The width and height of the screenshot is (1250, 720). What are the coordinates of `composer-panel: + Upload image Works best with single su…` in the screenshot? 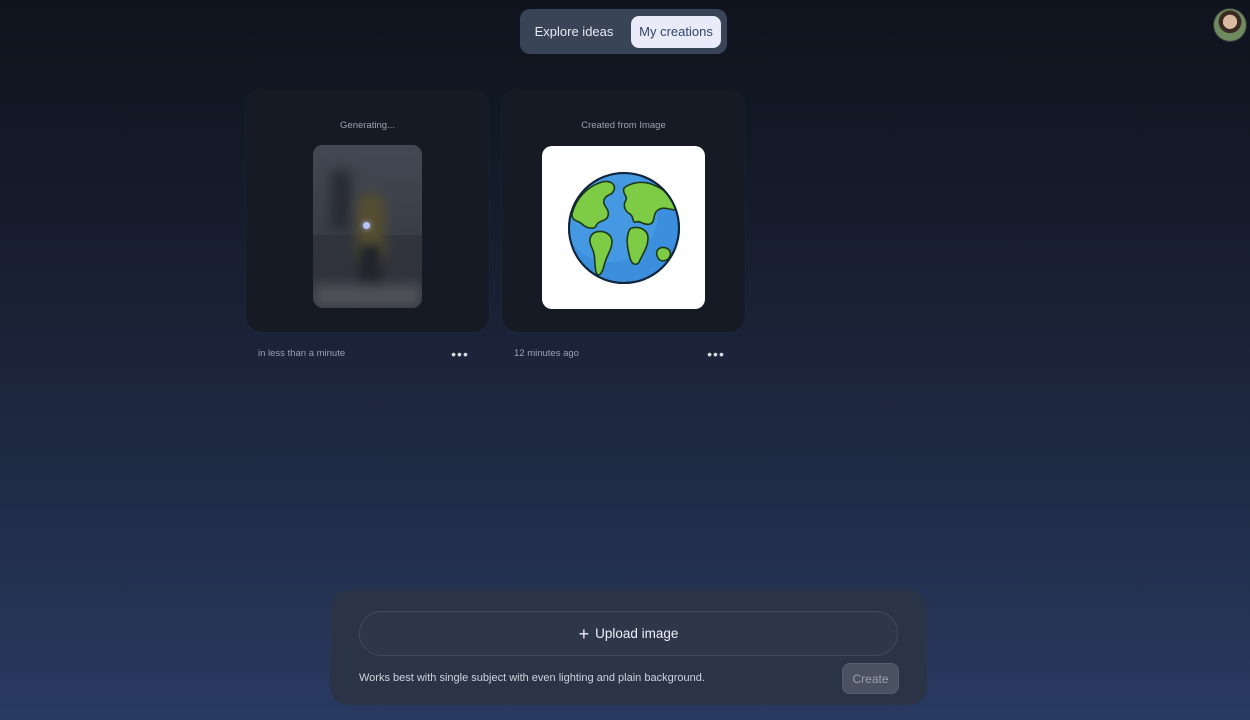 It's located at (628, 647).